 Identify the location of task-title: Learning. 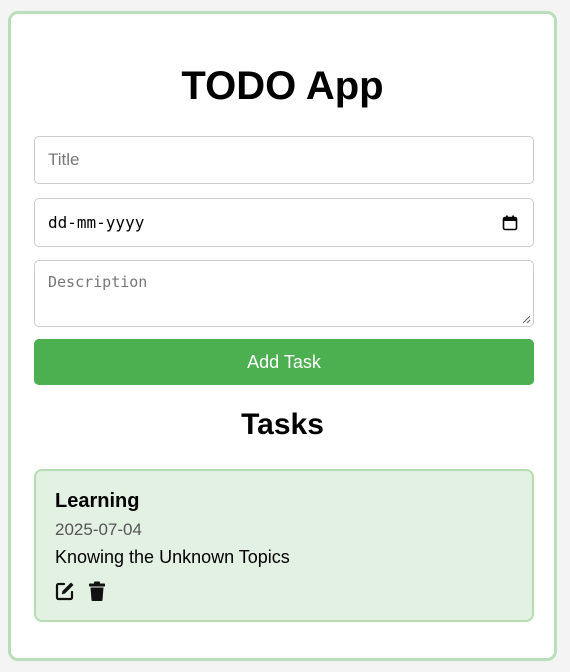
(97, 501).